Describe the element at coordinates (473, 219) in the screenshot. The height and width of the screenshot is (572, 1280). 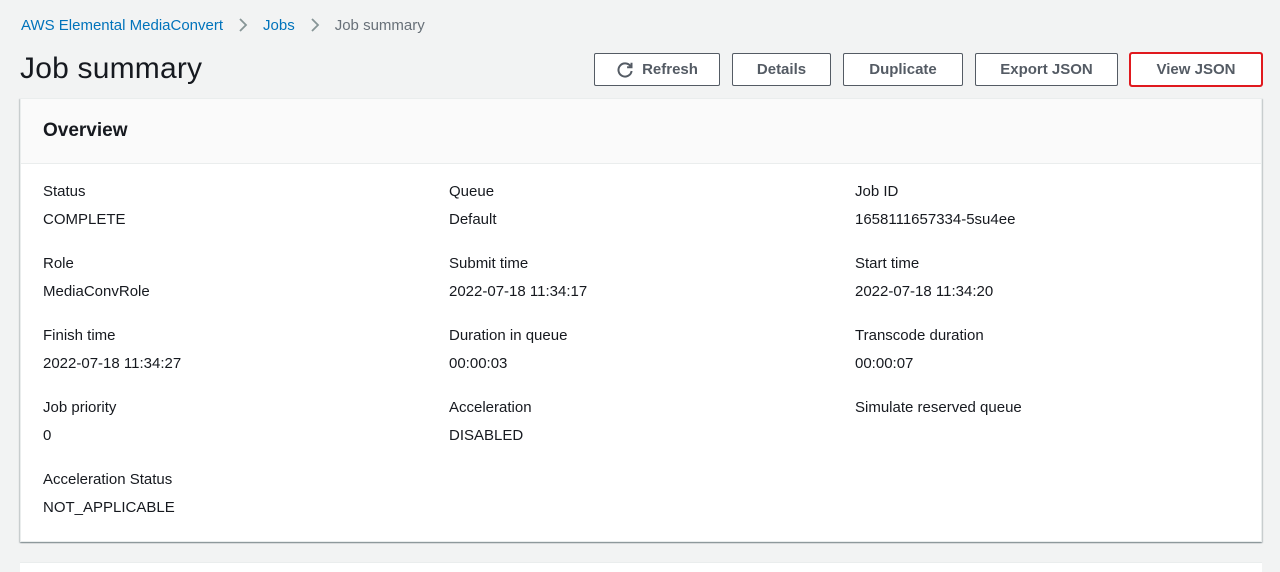
I see `field-value: Default` at that location.